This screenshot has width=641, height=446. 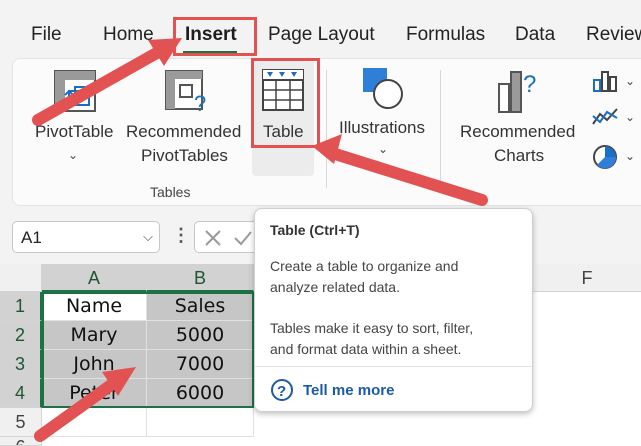 I want to click on tooltip-desc-1b: analyze related data., so click(x=335, y=287).